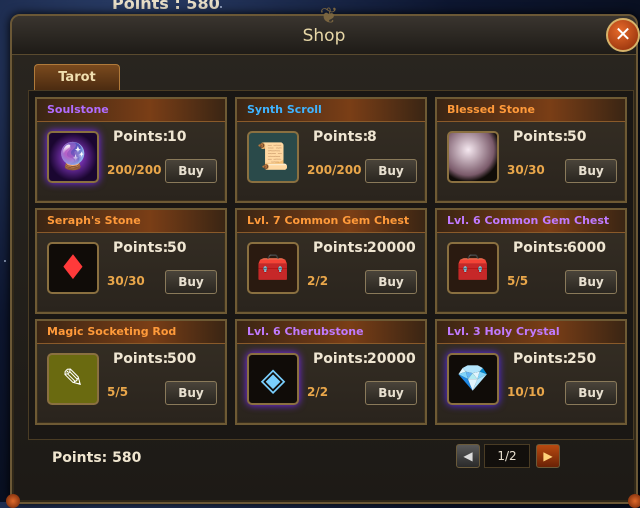 Image resolution: width=640 pixels, height=508 pixels. Describe the element at coordinates (78, 109) in the screenshot. I see `item-name: Soulstone` at that location.